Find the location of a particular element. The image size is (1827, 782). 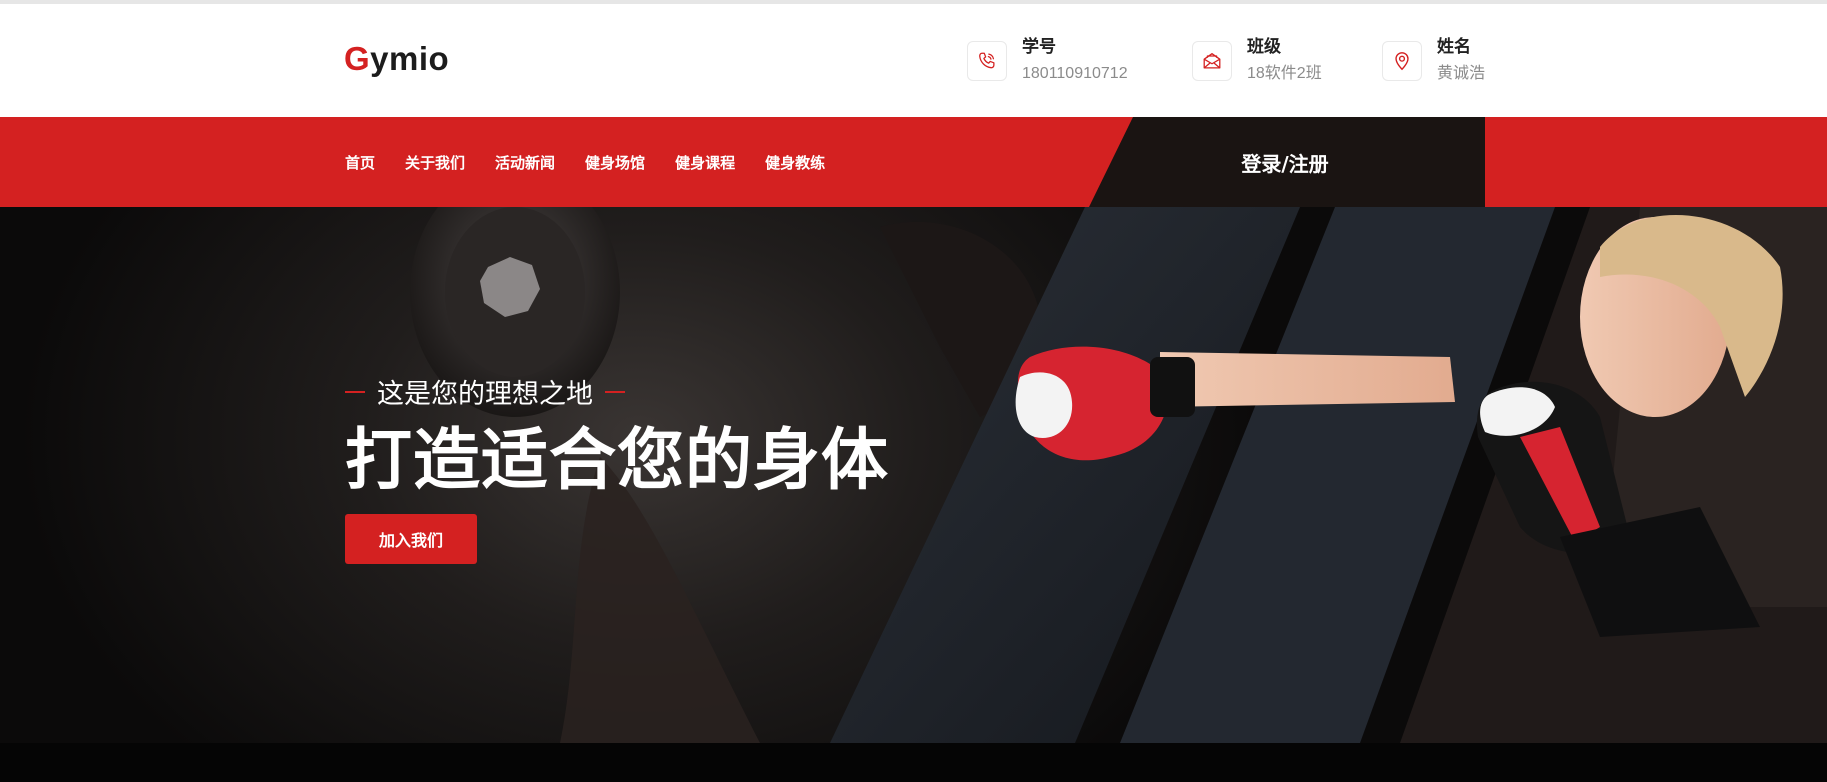

join-us-button: 加入我们 is located at coordinates (411, 539).